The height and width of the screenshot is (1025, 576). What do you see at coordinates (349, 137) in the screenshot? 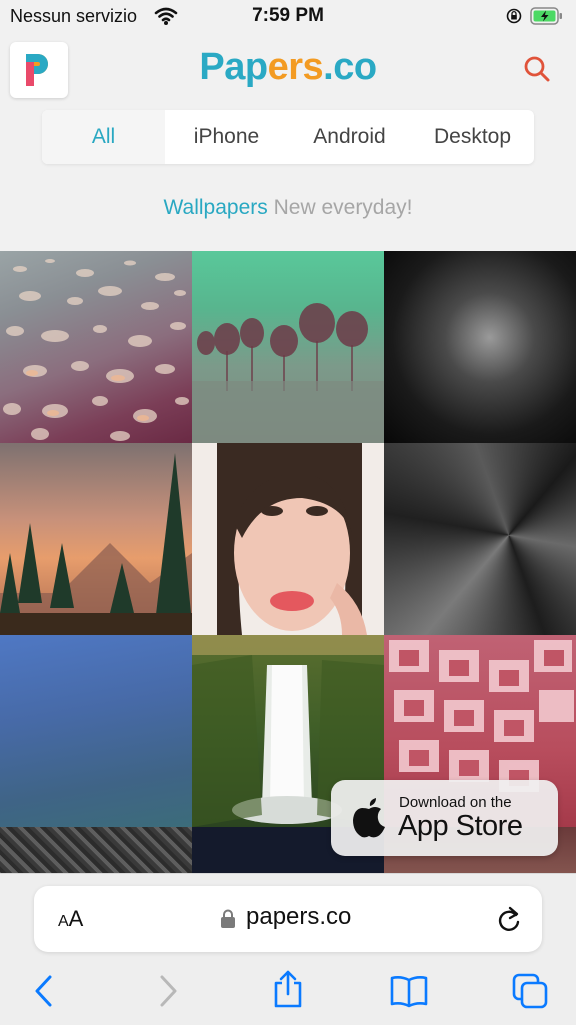
I see `tab-android: Android` at bounding box center [349, 137].